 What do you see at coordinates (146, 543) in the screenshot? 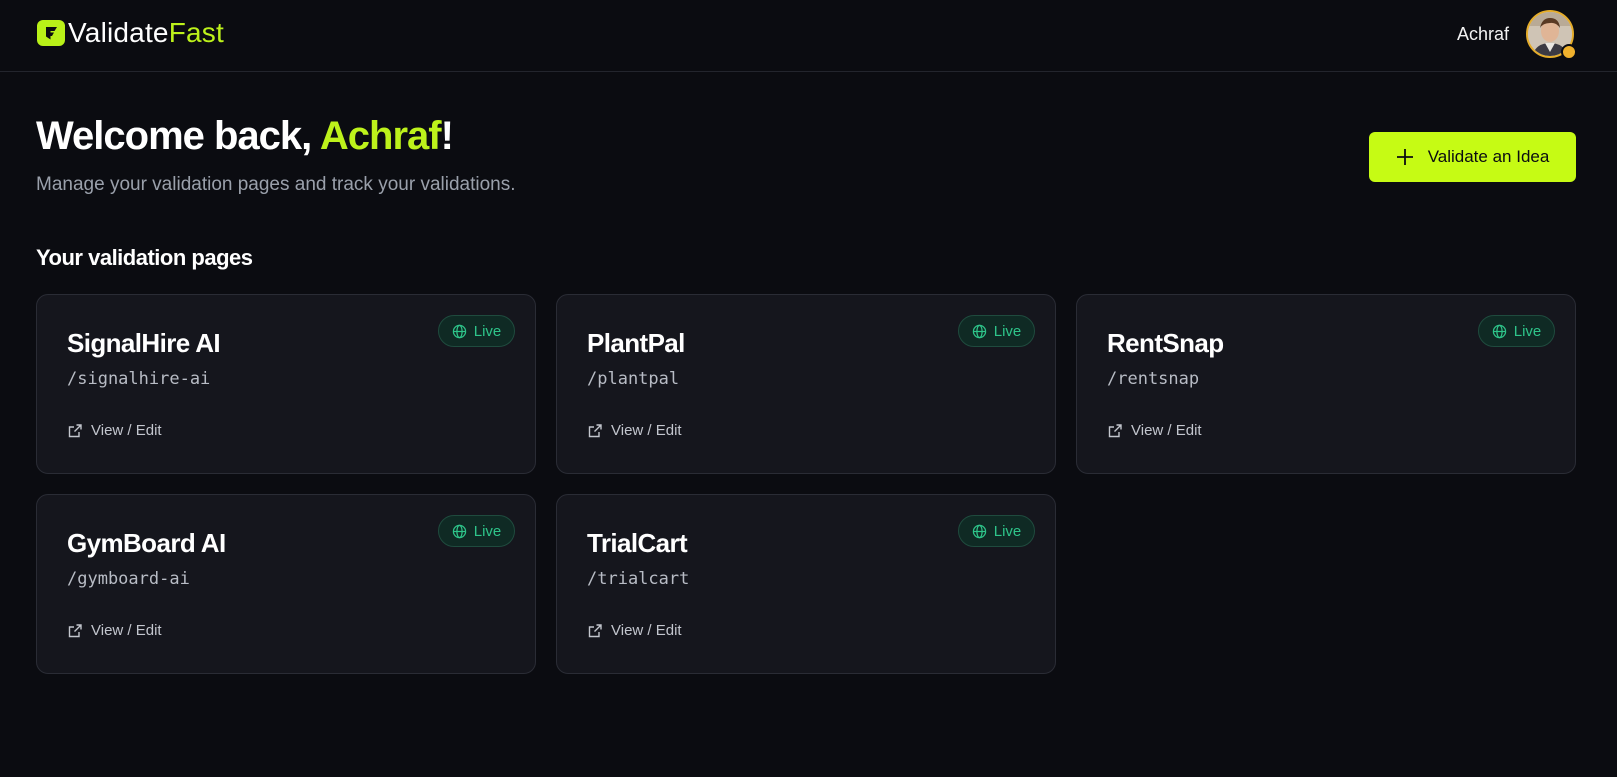
I see `card-title: GymBoard AI` at bounding box center [146, 543].